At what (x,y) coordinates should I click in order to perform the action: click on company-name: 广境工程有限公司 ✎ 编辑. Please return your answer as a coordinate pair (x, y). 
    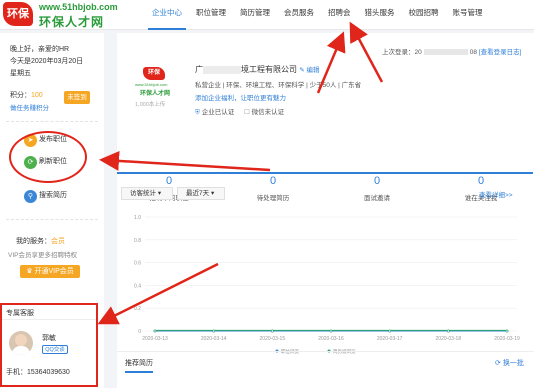
    Looking at the image, I should click on (257, 69).